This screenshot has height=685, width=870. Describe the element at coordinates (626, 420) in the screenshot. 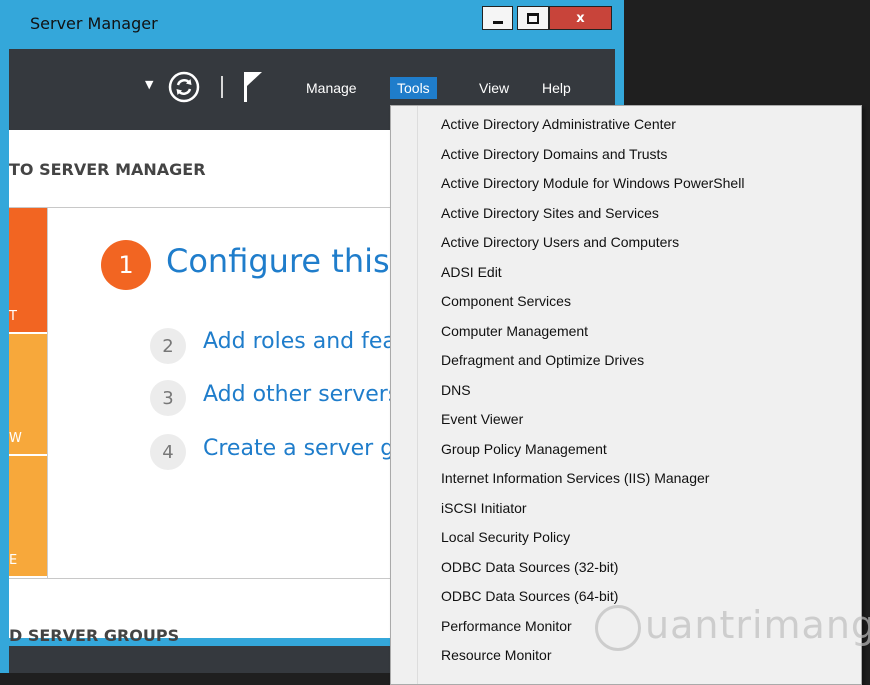

I see `menu-item-event-viewer: Event Viewer` at that location.